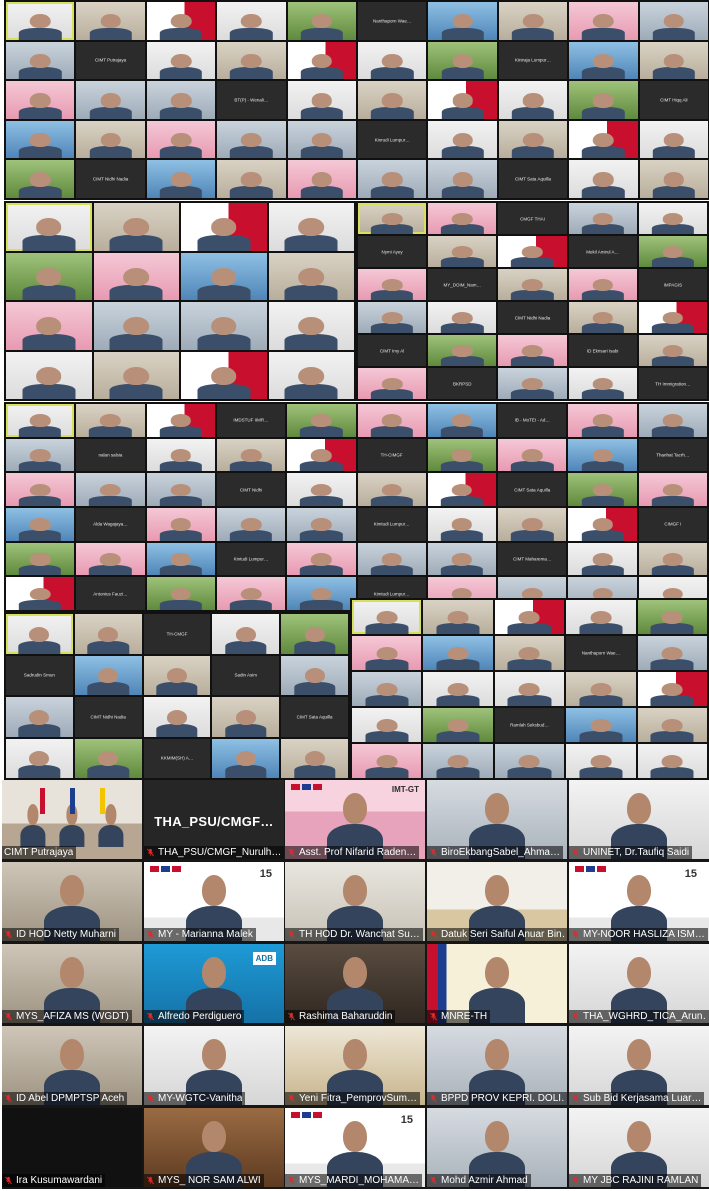 Image resolution: width=709 pixels, height=1191 pixels. I want to click on participant-thumbnail: CIMT Hiqq Ali, so click(673, 100).